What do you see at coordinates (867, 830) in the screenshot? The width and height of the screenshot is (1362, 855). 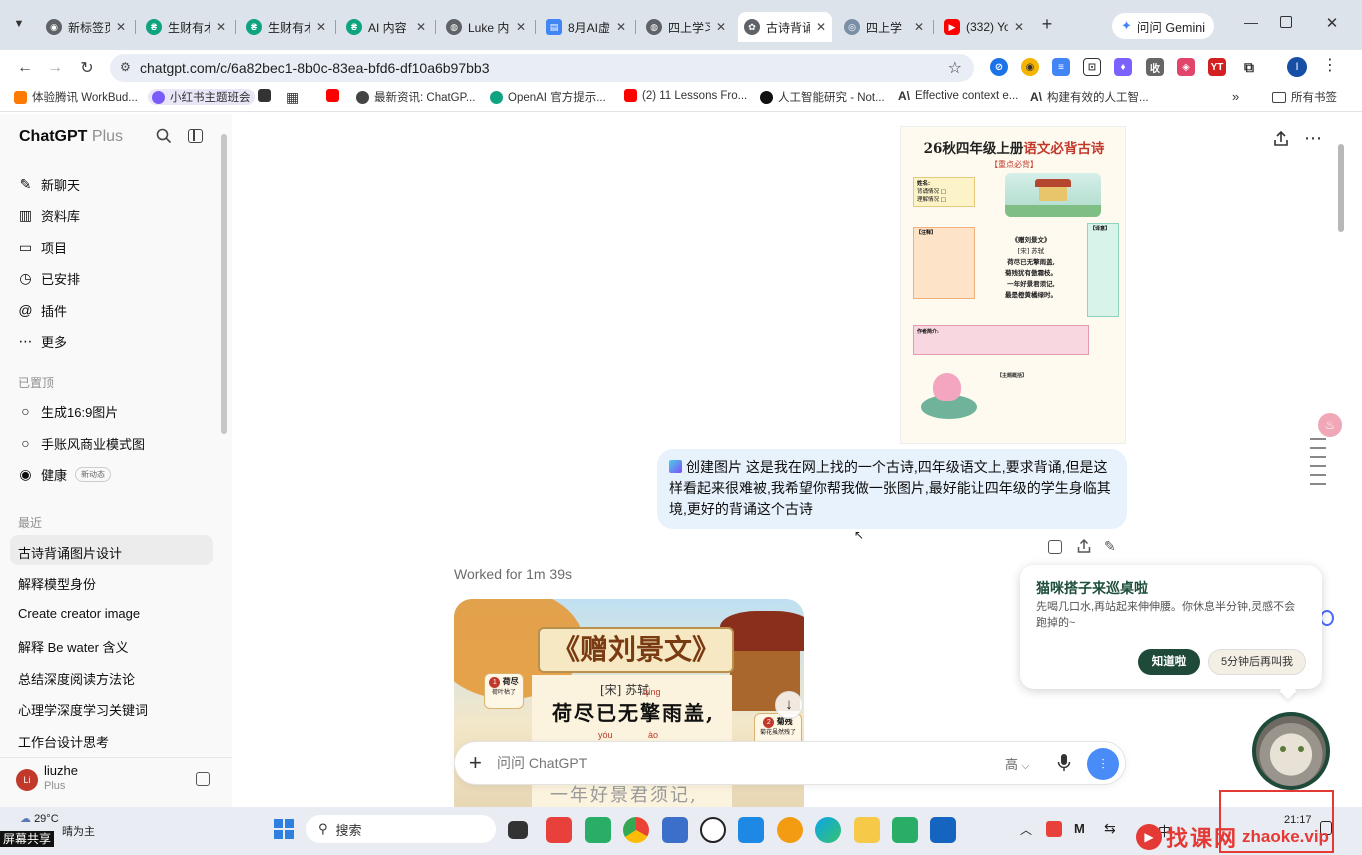 I see `file-explorer-icon` at bounding box center [867, 830].